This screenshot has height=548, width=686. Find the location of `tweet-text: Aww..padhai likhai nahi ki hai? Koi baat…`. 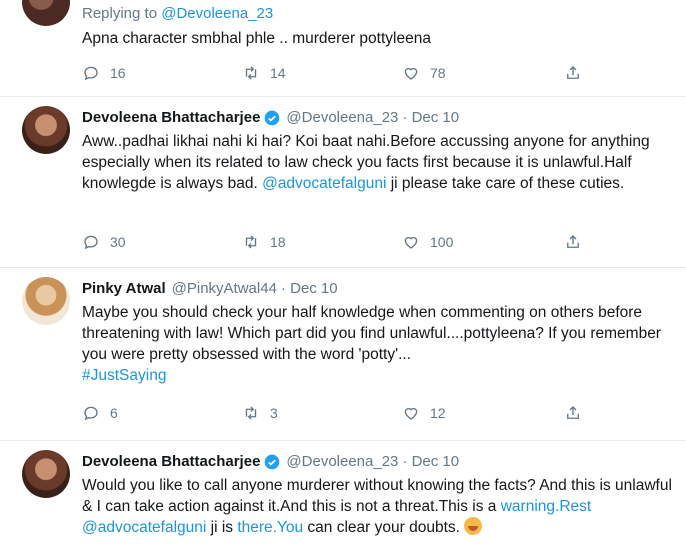

tweet-text: Aww..padhai likhai nahi ki hai? Koi baat… is located at coordinates (377, 162).